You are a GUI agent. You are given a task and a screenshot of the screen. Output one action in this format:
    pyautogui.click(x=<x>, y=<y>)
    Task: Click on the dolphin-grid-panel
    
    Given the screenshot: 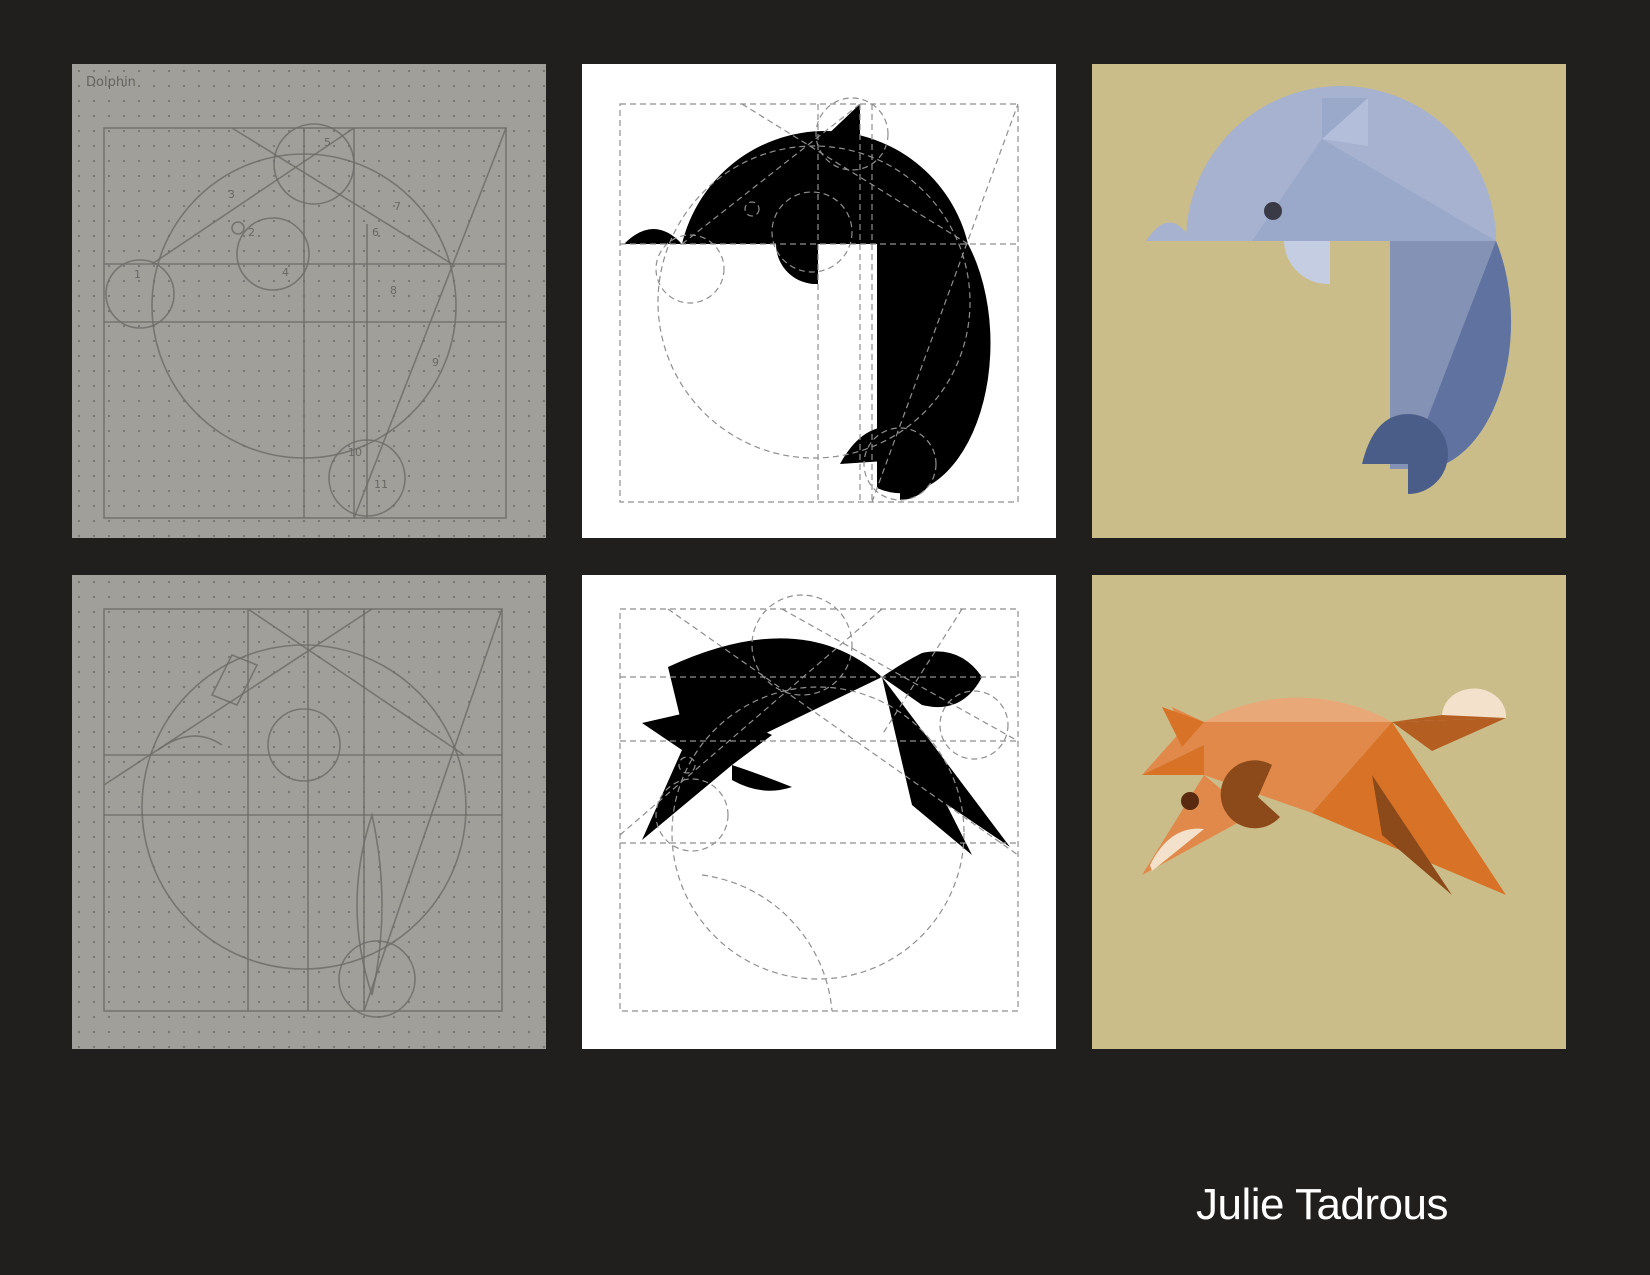 What is the action you would take?
    pyautogui.click(x=819, y=301)
    